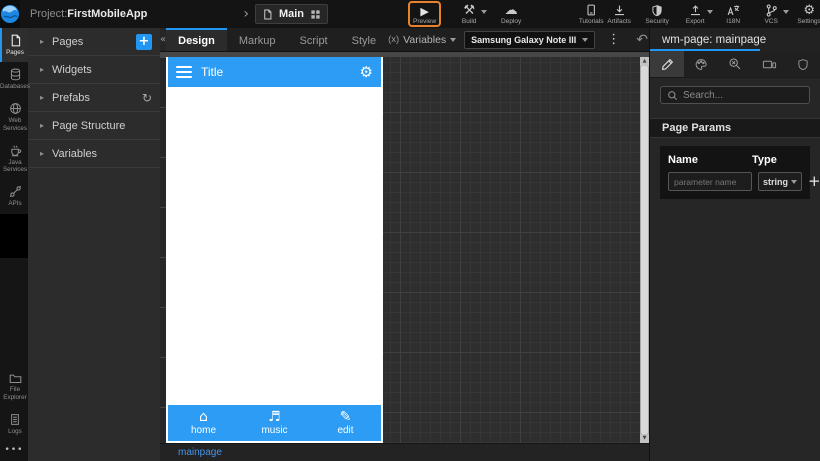 The image size is (820, 461). Describe the element at coordinates (511, 8) in the screenshot. I see `upload-arrow-icon: ↑` at that location.